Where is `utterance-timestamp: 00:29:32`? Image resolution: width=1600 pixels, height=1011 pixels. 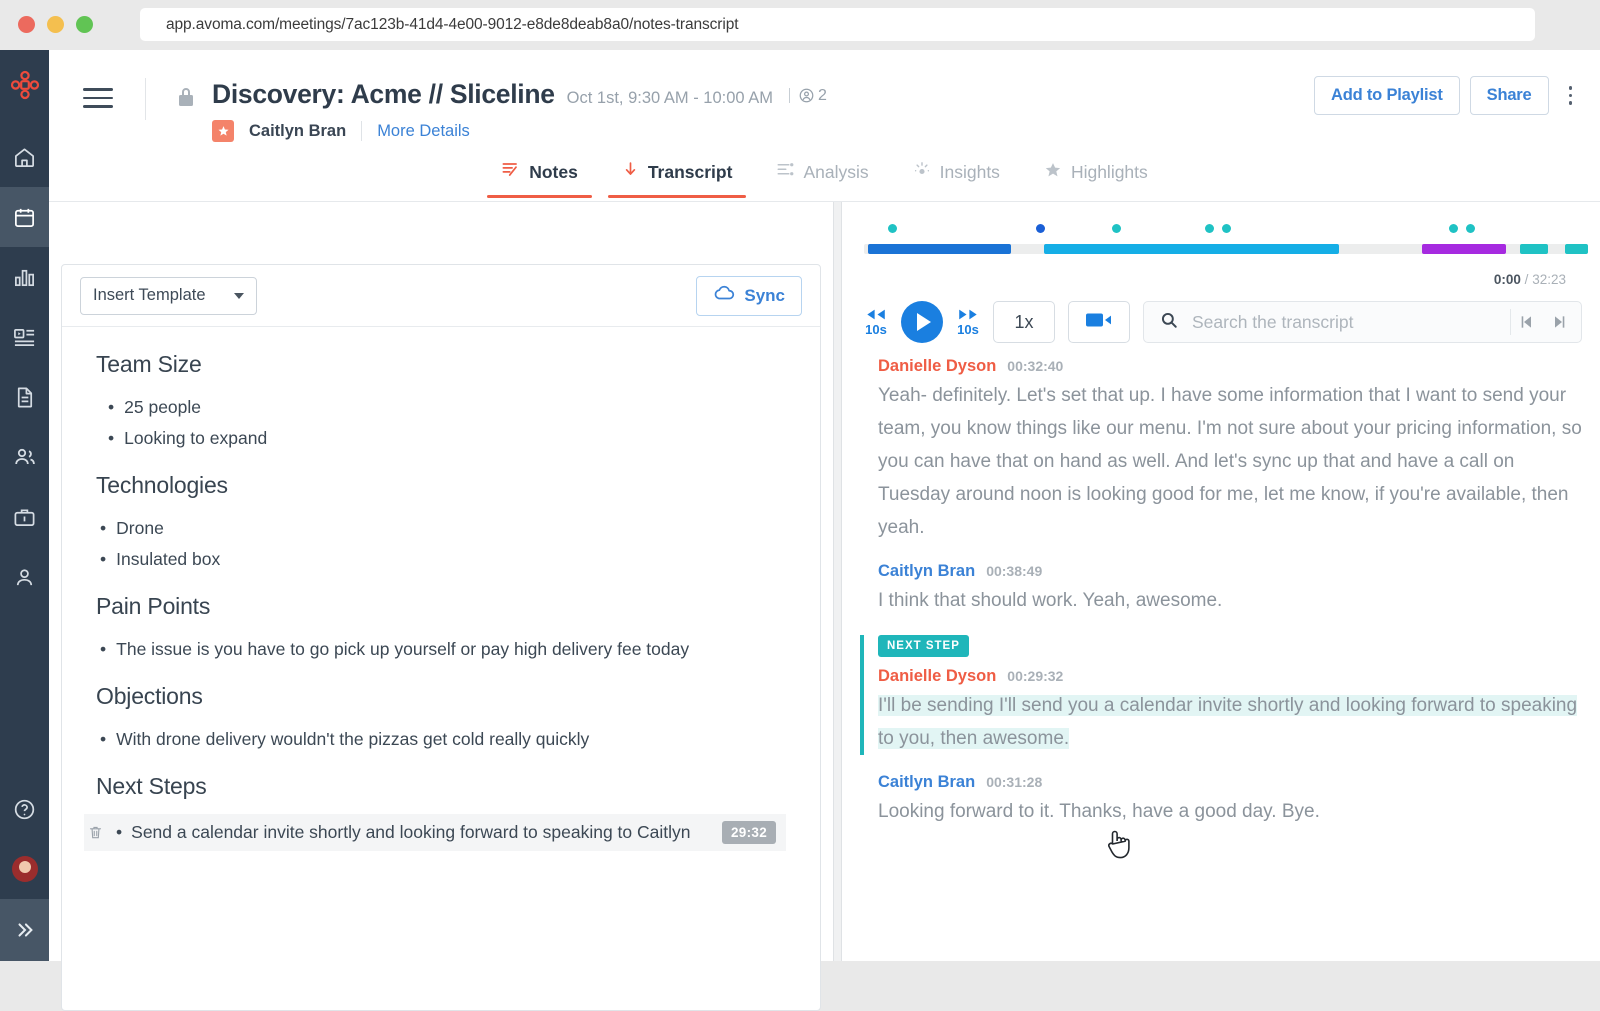
utterance-timestamp: 00:29:32 is located at coordinates (1035, 676).